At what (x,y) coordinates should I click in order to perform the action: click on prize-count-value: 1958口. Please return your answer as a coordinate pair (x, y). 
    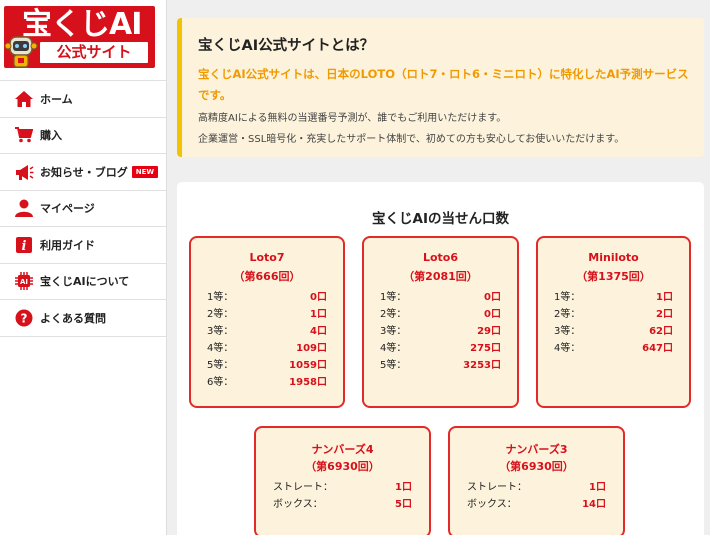
    Looking at the image, I should click on (308, 382).